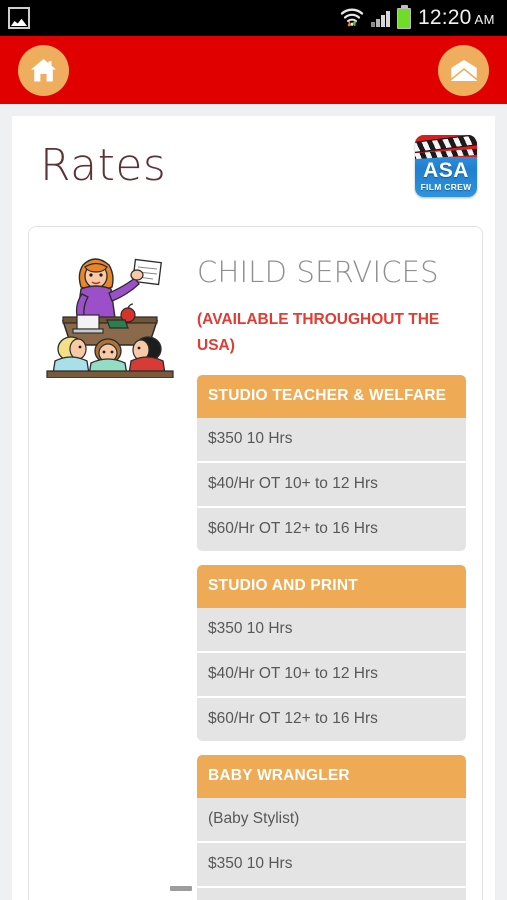 The width and height of the screenshot is (507, 900). I want to click on envelope-icon, so click(464, 70).